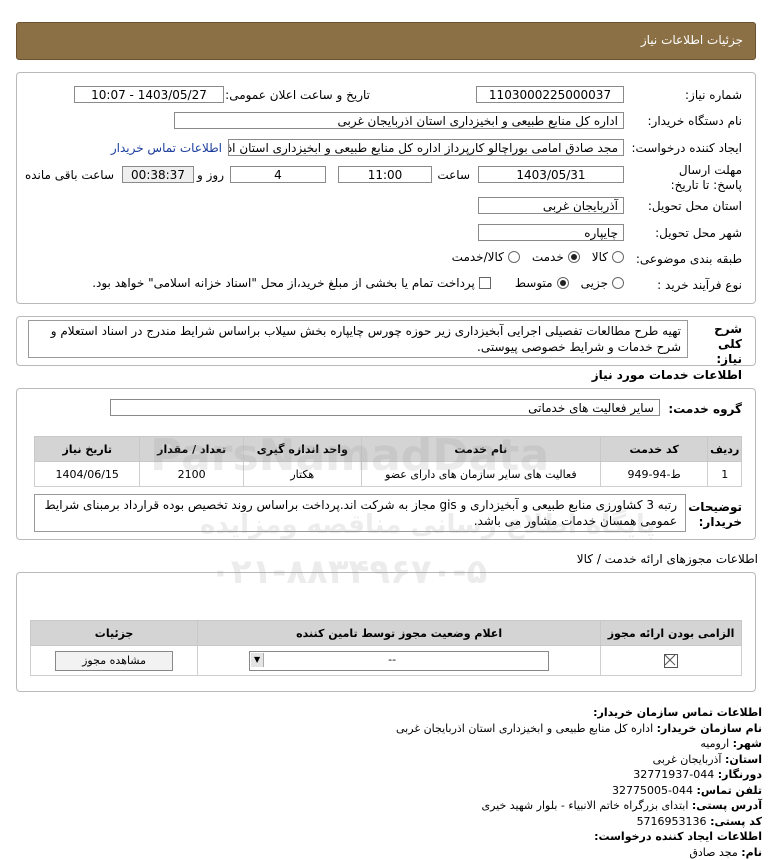 Image resolution: width=770 pixels, height=860 pixels. Describe the element at coordinates (725, 449) in the screenshot. I see `col-row: ردیف` at that location.